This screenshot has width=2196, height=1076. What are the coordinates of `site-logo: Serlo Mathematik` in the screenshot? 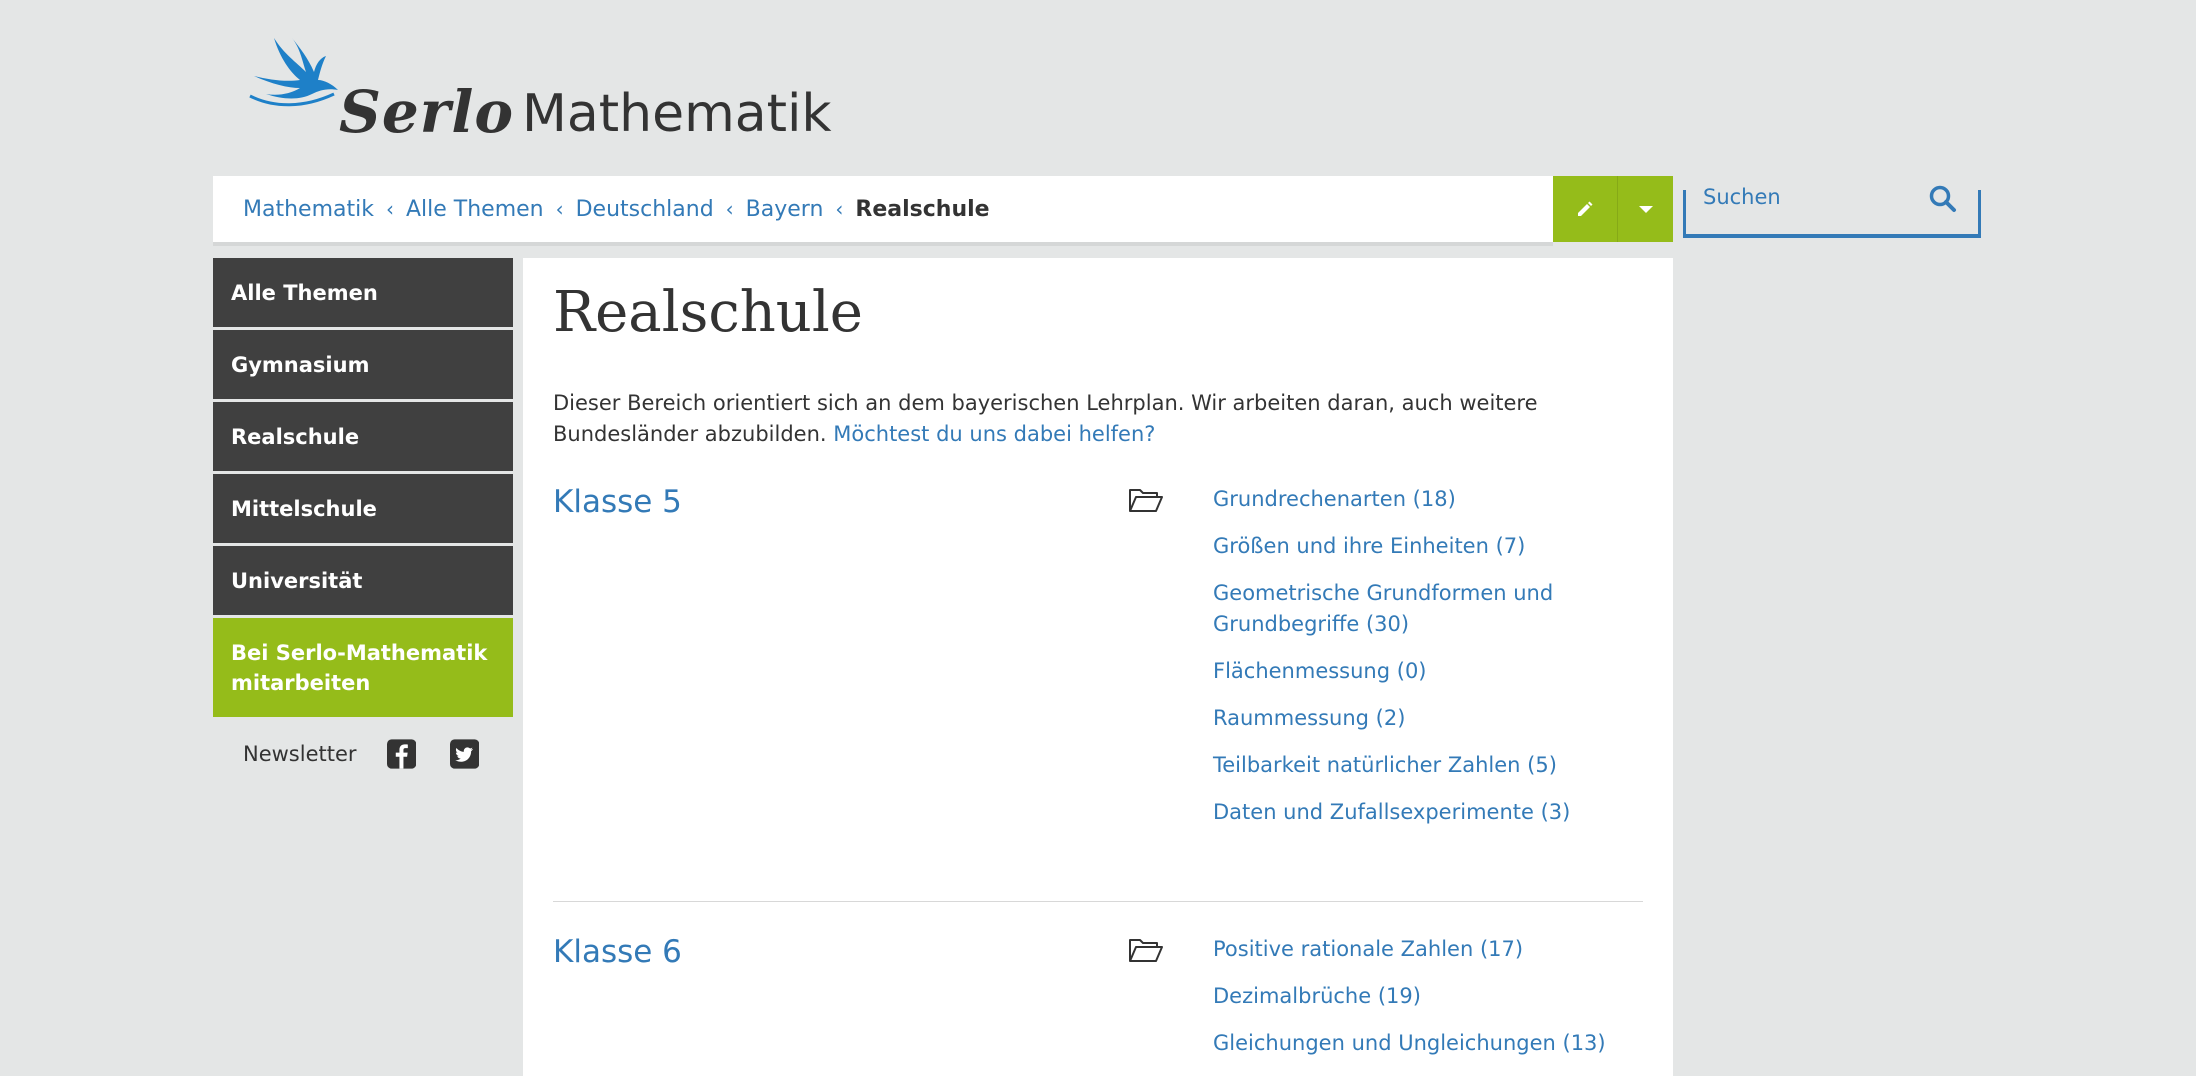 It's located at (559, 94).